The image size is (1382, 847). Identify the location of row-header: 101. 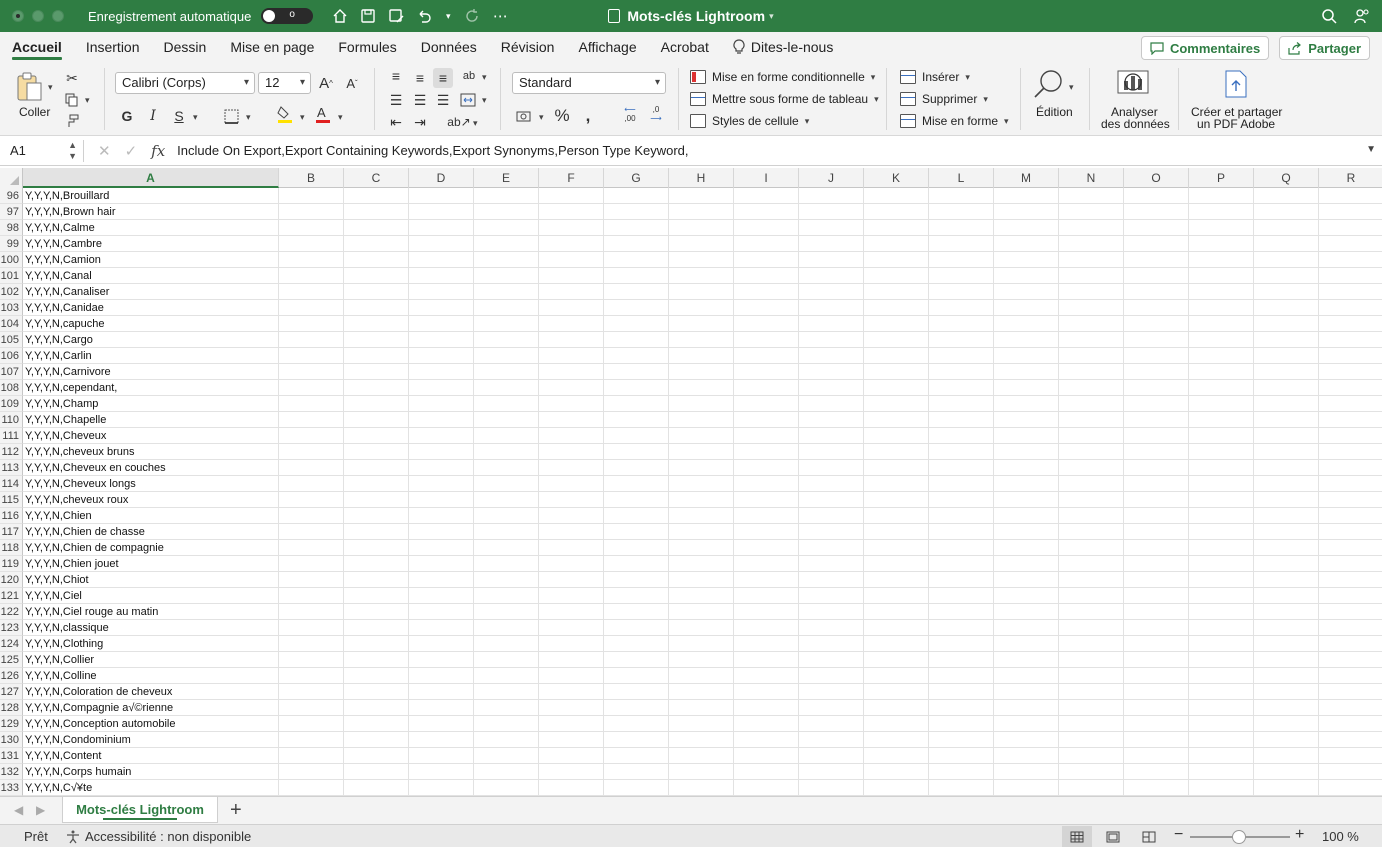
(11, 276).